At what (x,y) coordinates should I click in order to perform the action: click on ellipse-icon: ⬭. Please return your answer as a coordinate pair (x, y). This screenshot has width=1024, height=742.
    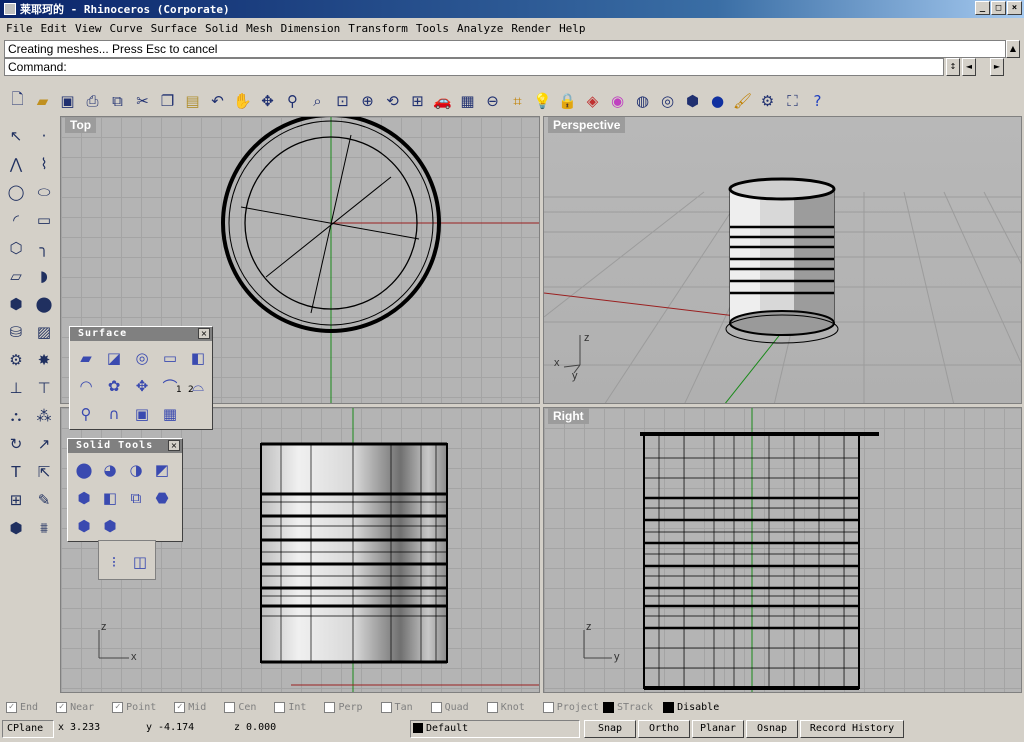
    Looking at the image, I should click on (44, 192).